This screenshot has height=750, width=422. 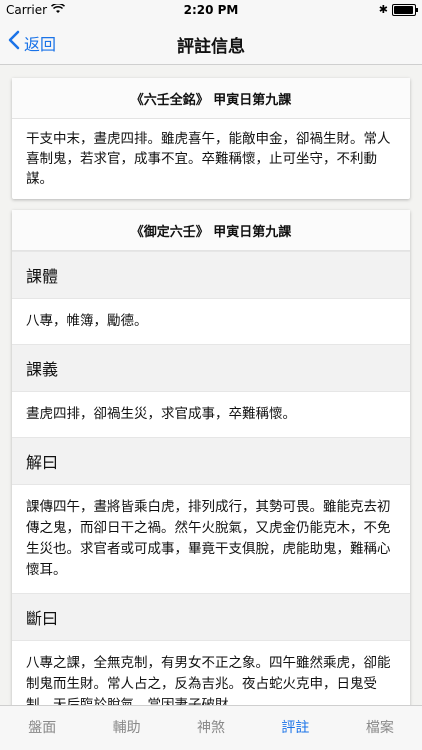 I want to click on section-text: 八專，帷簿，勵德。, so click(x=211, y=321).